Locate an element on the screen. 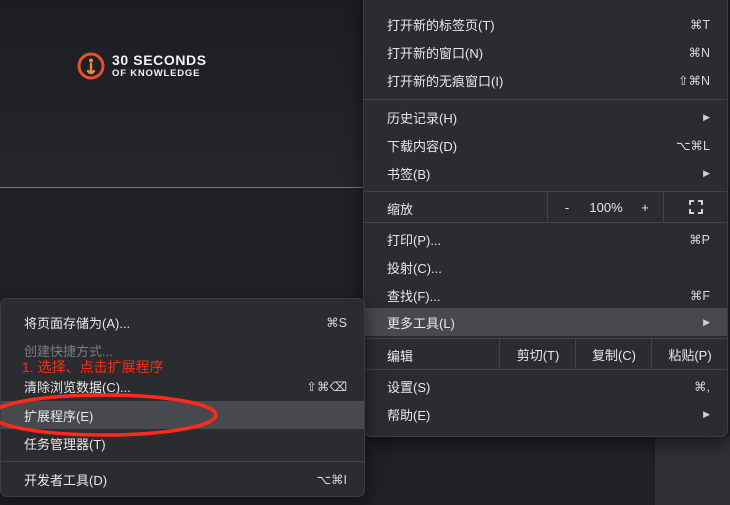 The image size is (730, 505). menu-item-find: 查找(F)... ⌘F is located at coordinates (545, 295).